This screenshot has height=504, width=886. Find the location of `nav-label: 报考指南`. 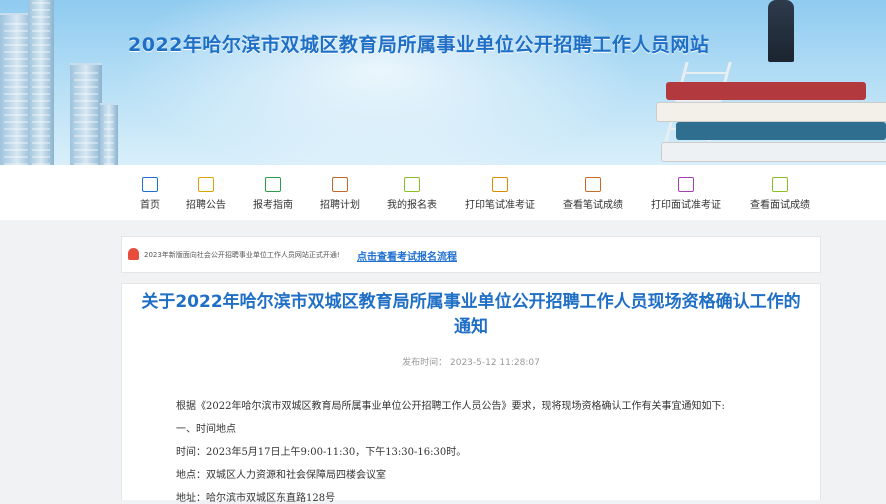

nav-label: 报考指南 is located at coordinates (273, 205).